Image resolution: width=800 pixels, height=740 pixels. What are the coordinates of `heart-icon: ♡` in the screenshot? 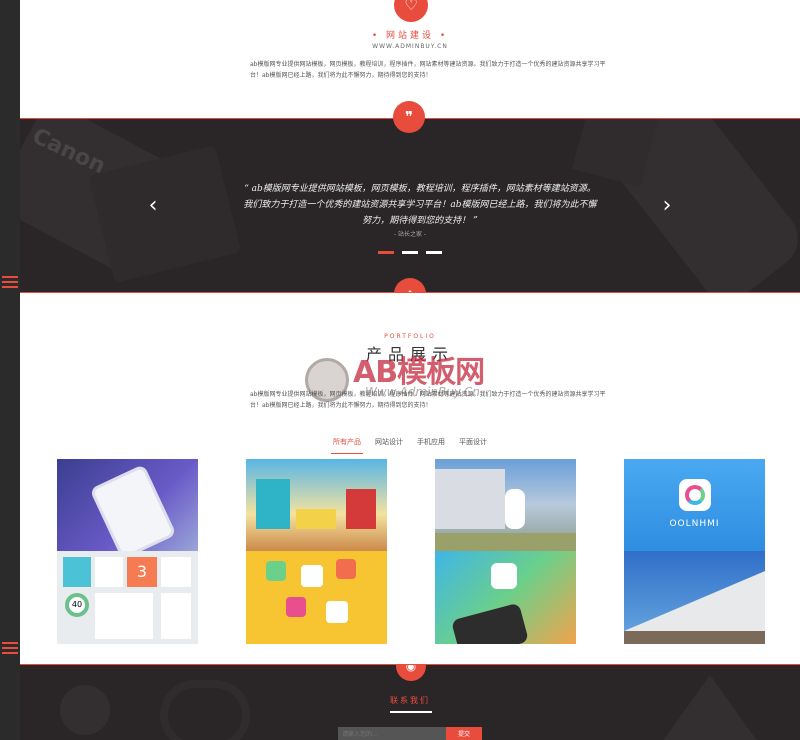 It's located at (411, 11).